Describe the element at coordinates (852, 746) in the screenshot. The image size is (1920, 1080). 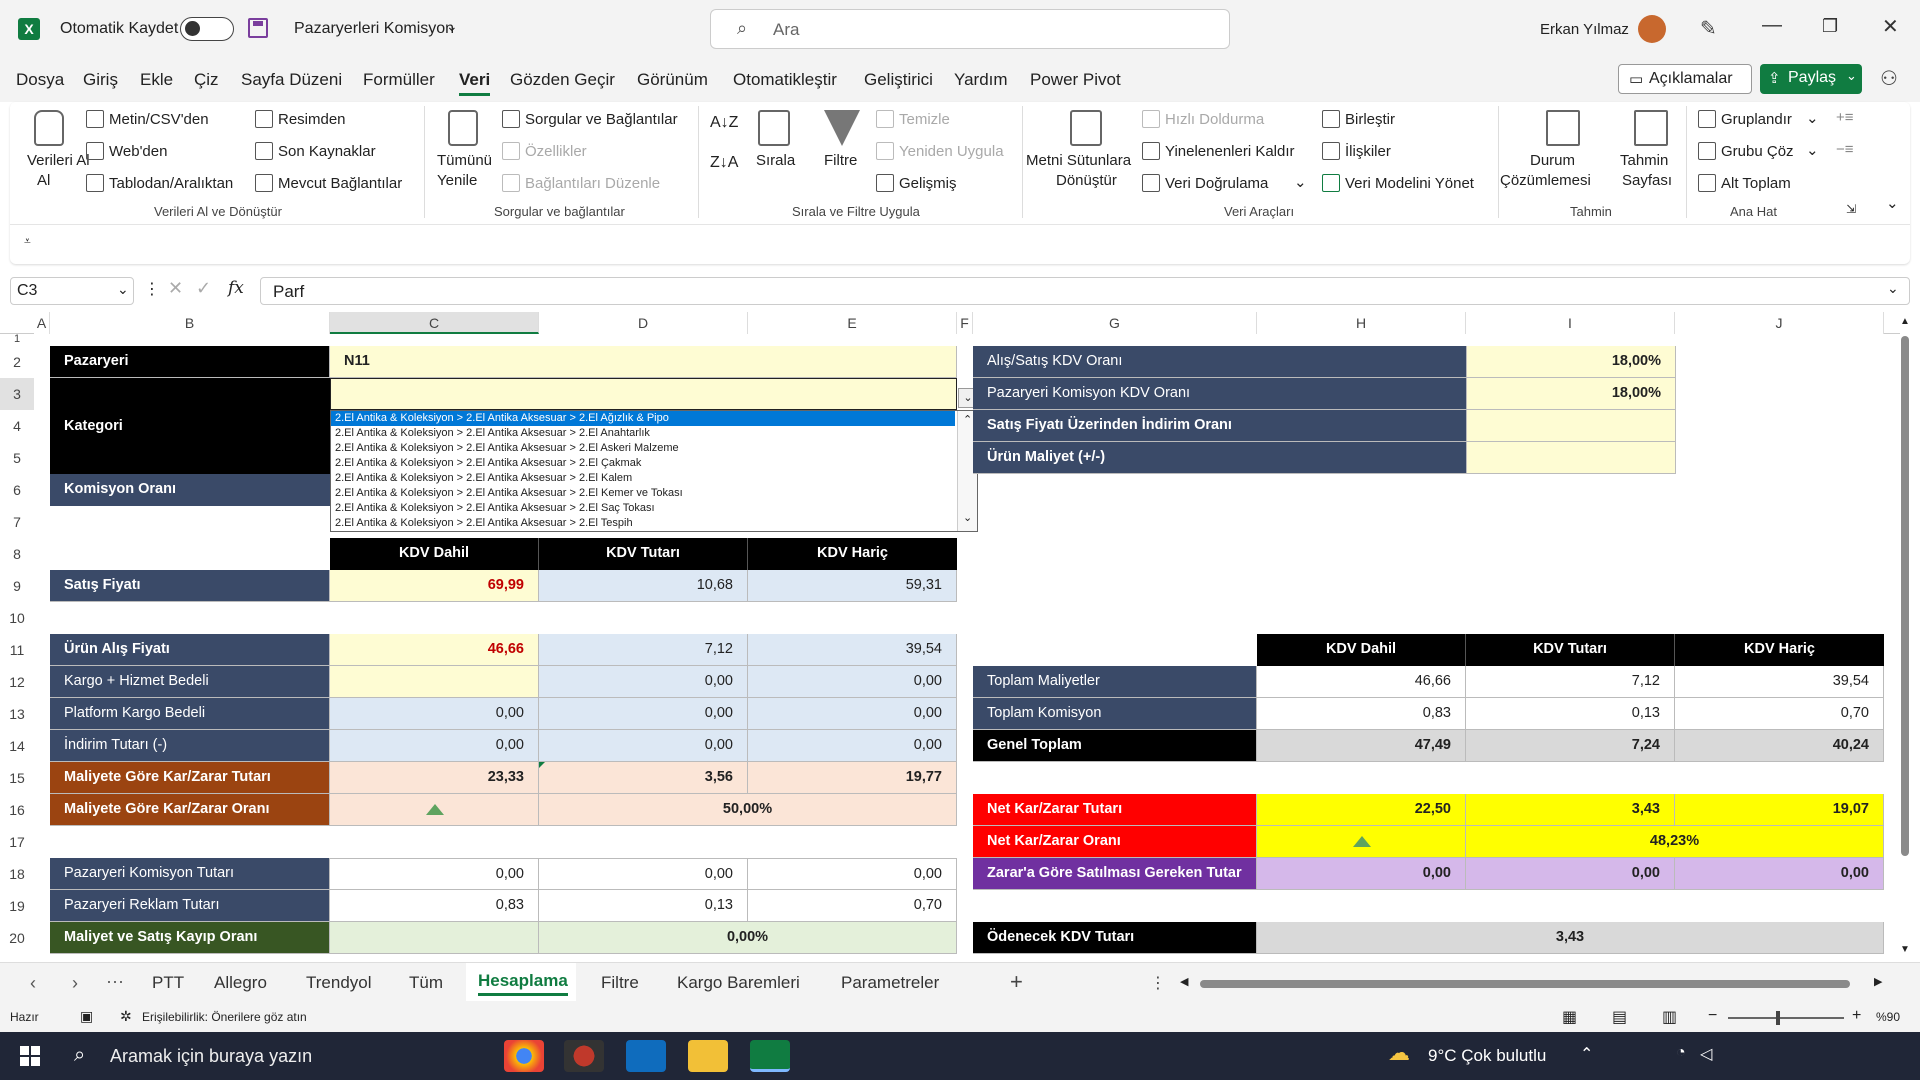
I see `indirim-kdv-haric: 0,00` at that location.